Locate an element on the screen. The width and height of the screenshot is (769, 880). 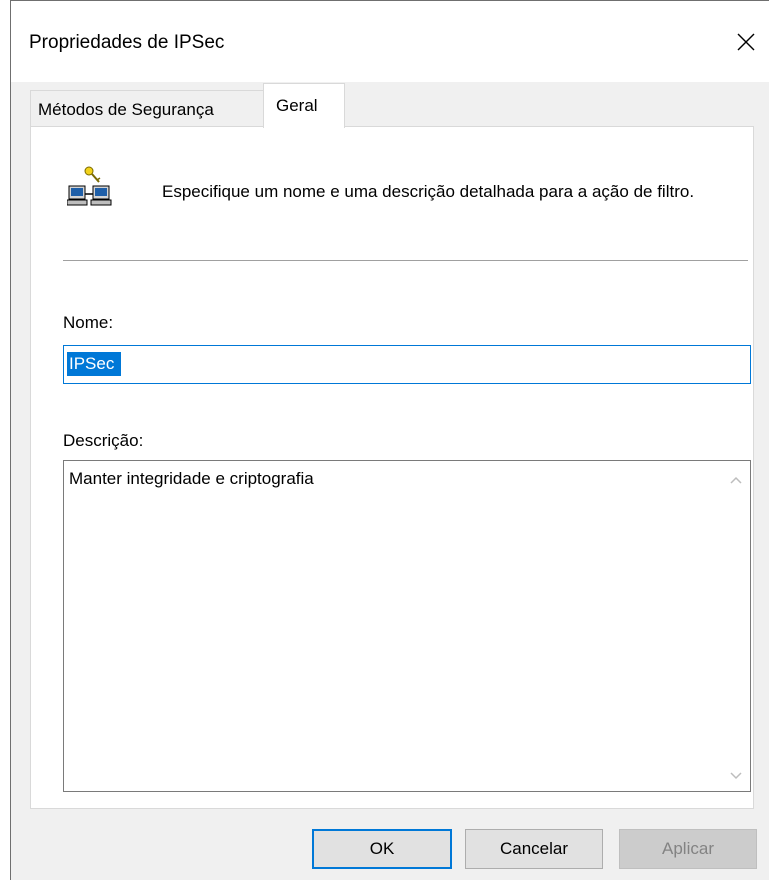
close-button is located at coordinates (746, 42).